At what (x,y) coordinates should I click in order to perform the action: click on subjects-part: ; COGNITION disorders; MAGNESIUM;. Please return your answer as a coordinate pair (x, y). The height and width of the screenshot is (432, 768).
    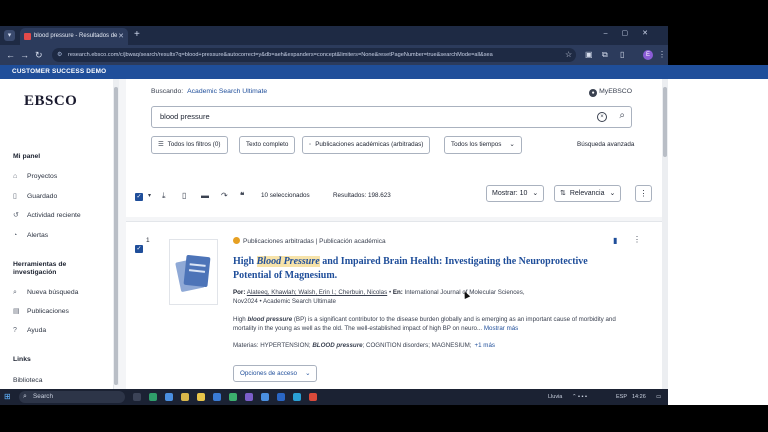
    Looking at the image, I should click on (417, 345).